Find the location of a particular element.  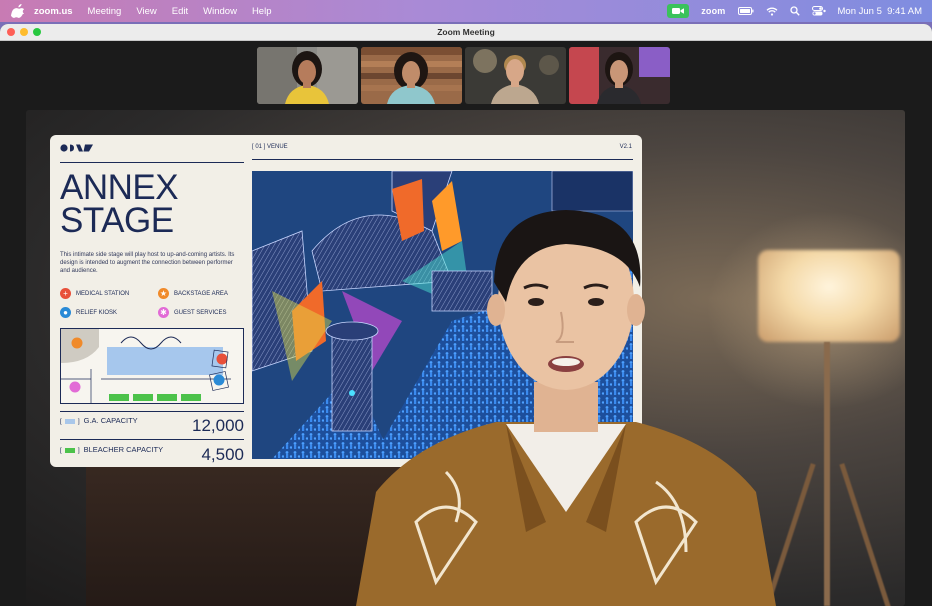

close-window-button is located at coordinates (11, 32).